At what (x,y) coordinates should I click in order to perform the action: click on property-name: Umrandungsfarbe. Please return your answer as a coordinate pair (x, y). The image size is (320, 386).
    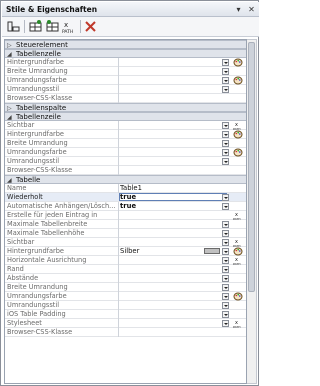
    Looking at the image, I should click on (37, 152).